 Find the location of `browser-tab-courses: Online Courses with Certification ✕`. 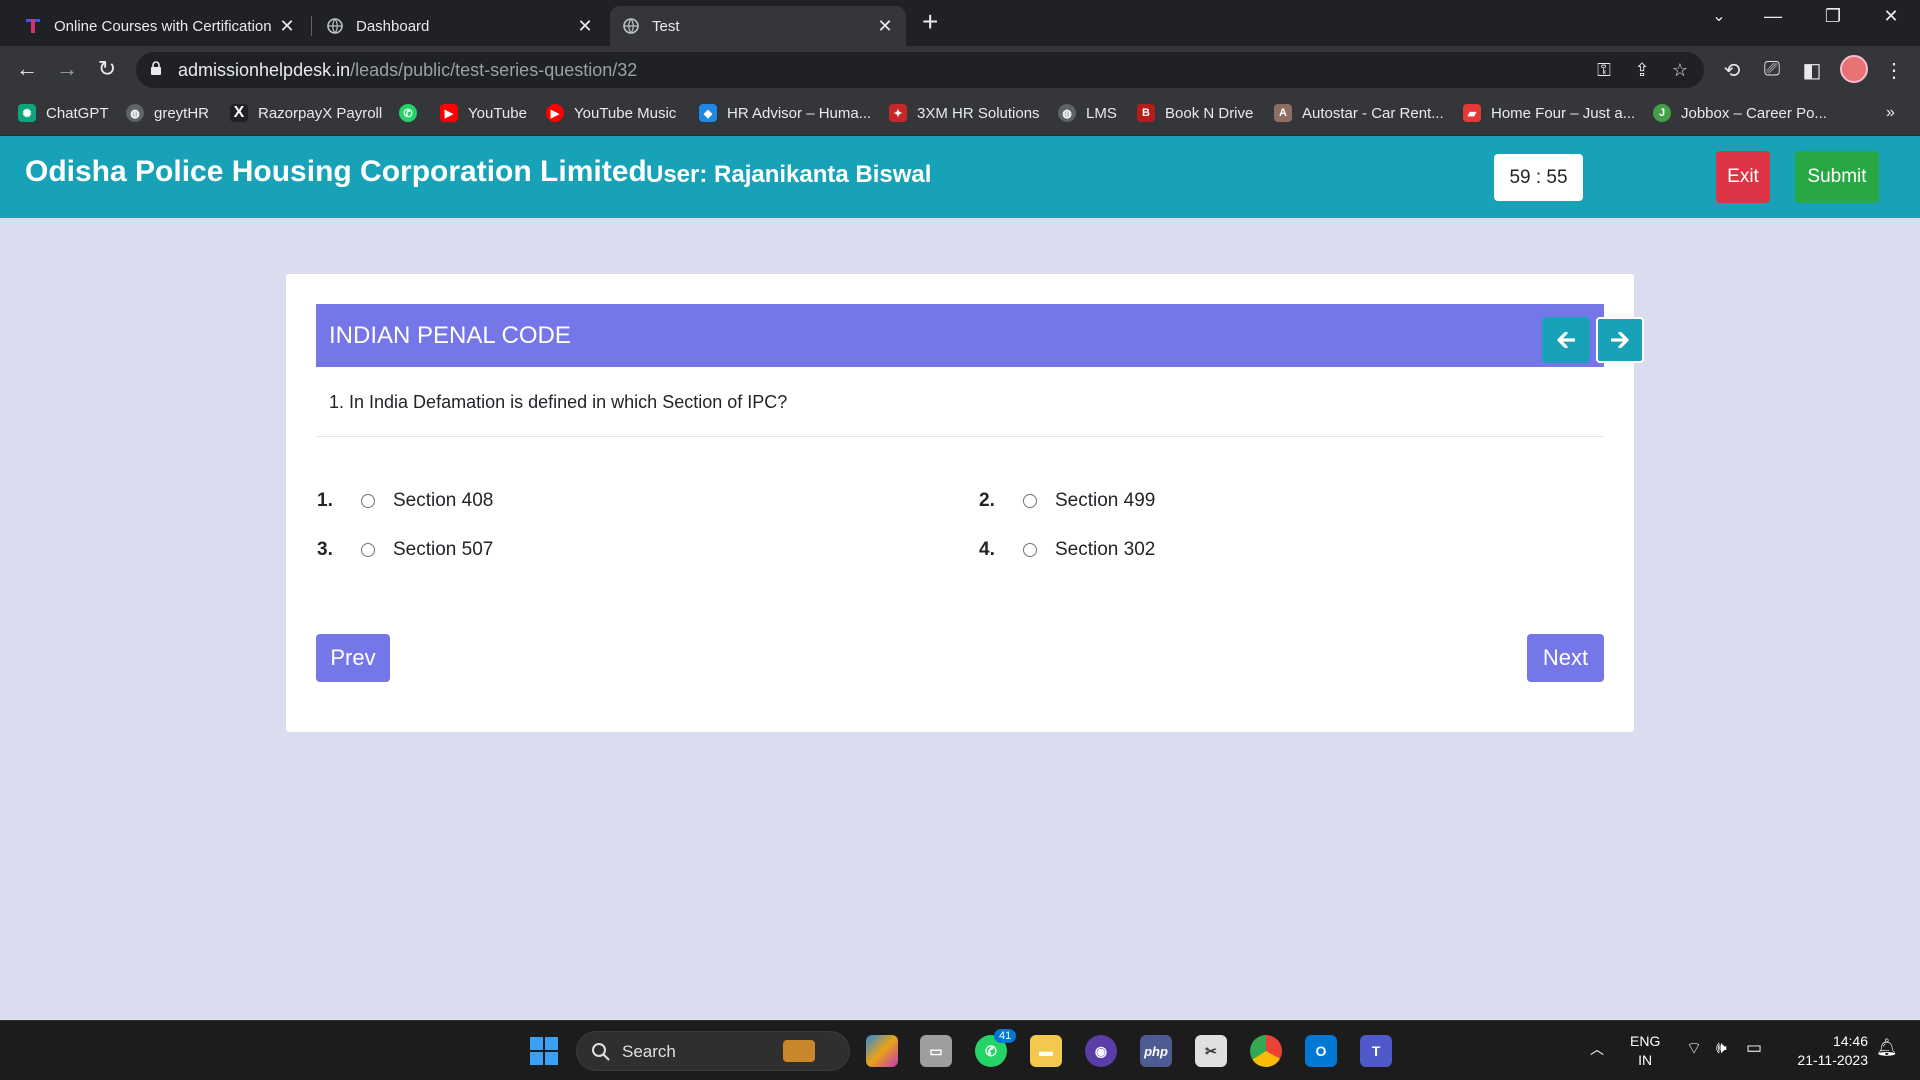

browser-tab-courses: Online Courses with Certification ✕ is located at coordinates (160, 26).